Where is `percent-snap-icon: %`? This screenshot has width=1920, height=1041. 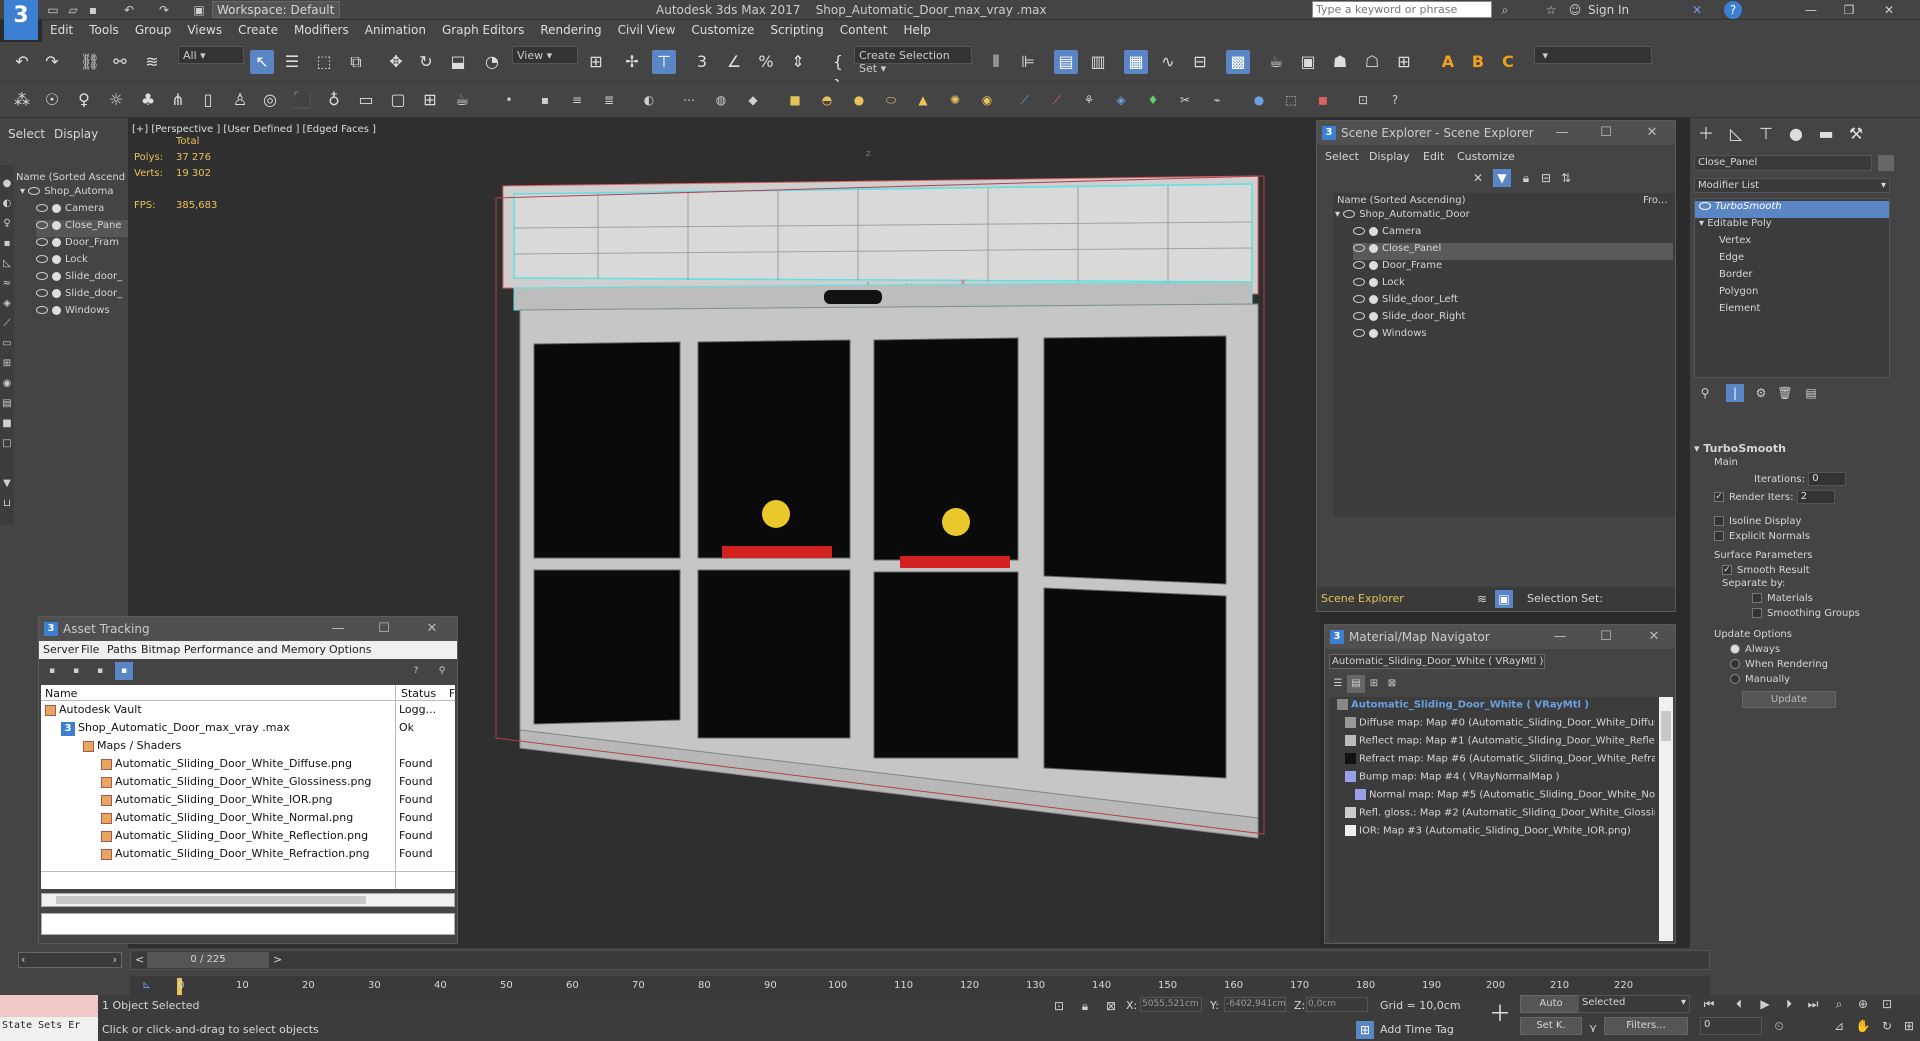
percent-snap-icon: % is located at coordinates (766, 62).